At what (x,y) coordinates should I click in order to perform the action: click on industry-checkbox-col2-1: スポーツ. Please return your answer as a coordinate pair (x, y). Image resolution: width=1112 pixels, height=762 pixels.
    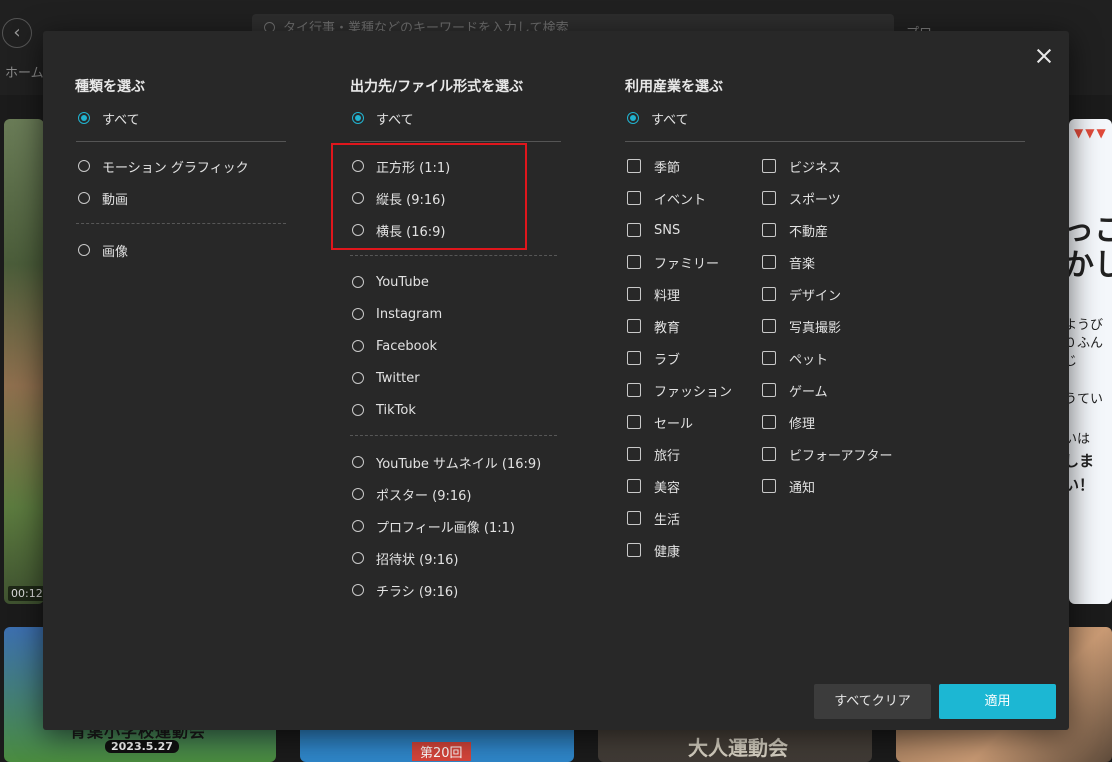
    Looking at the image, I should click on (801, 198).